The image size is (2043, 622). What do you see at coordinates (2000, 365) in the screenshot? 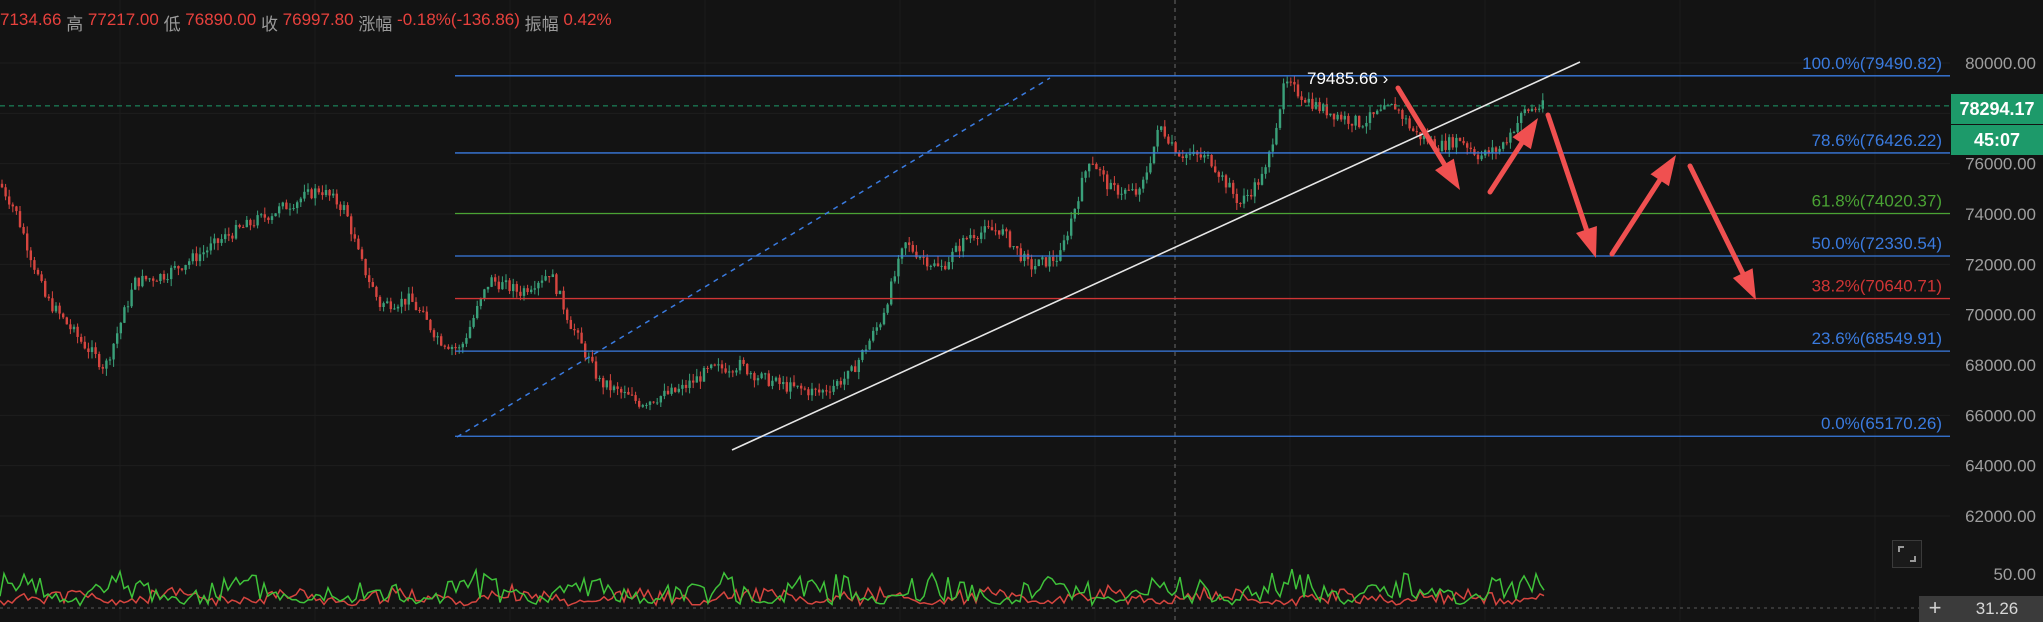
I see `price-axis-tick: 68000.00` at bounding box center [2000, 365].